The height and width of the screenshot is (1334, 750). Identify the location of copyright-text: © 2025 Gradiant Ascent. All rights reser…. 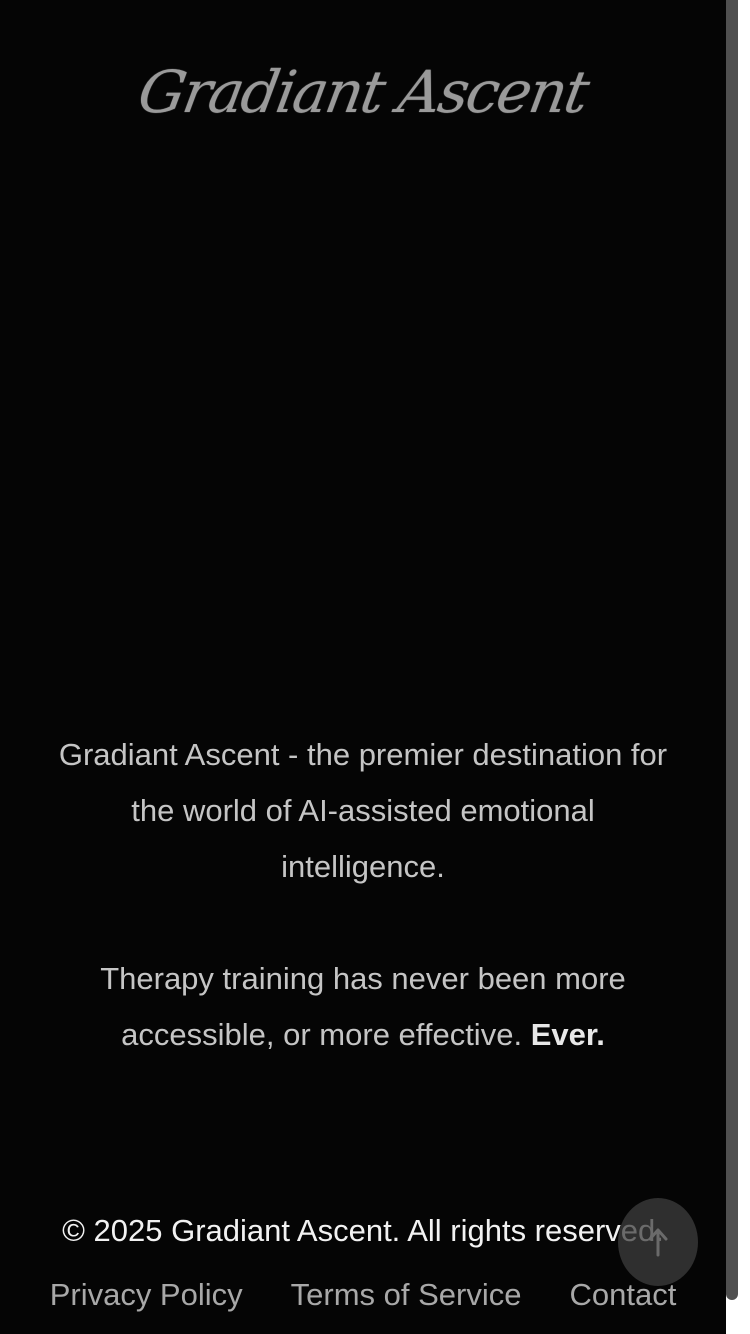
(363, 1230).